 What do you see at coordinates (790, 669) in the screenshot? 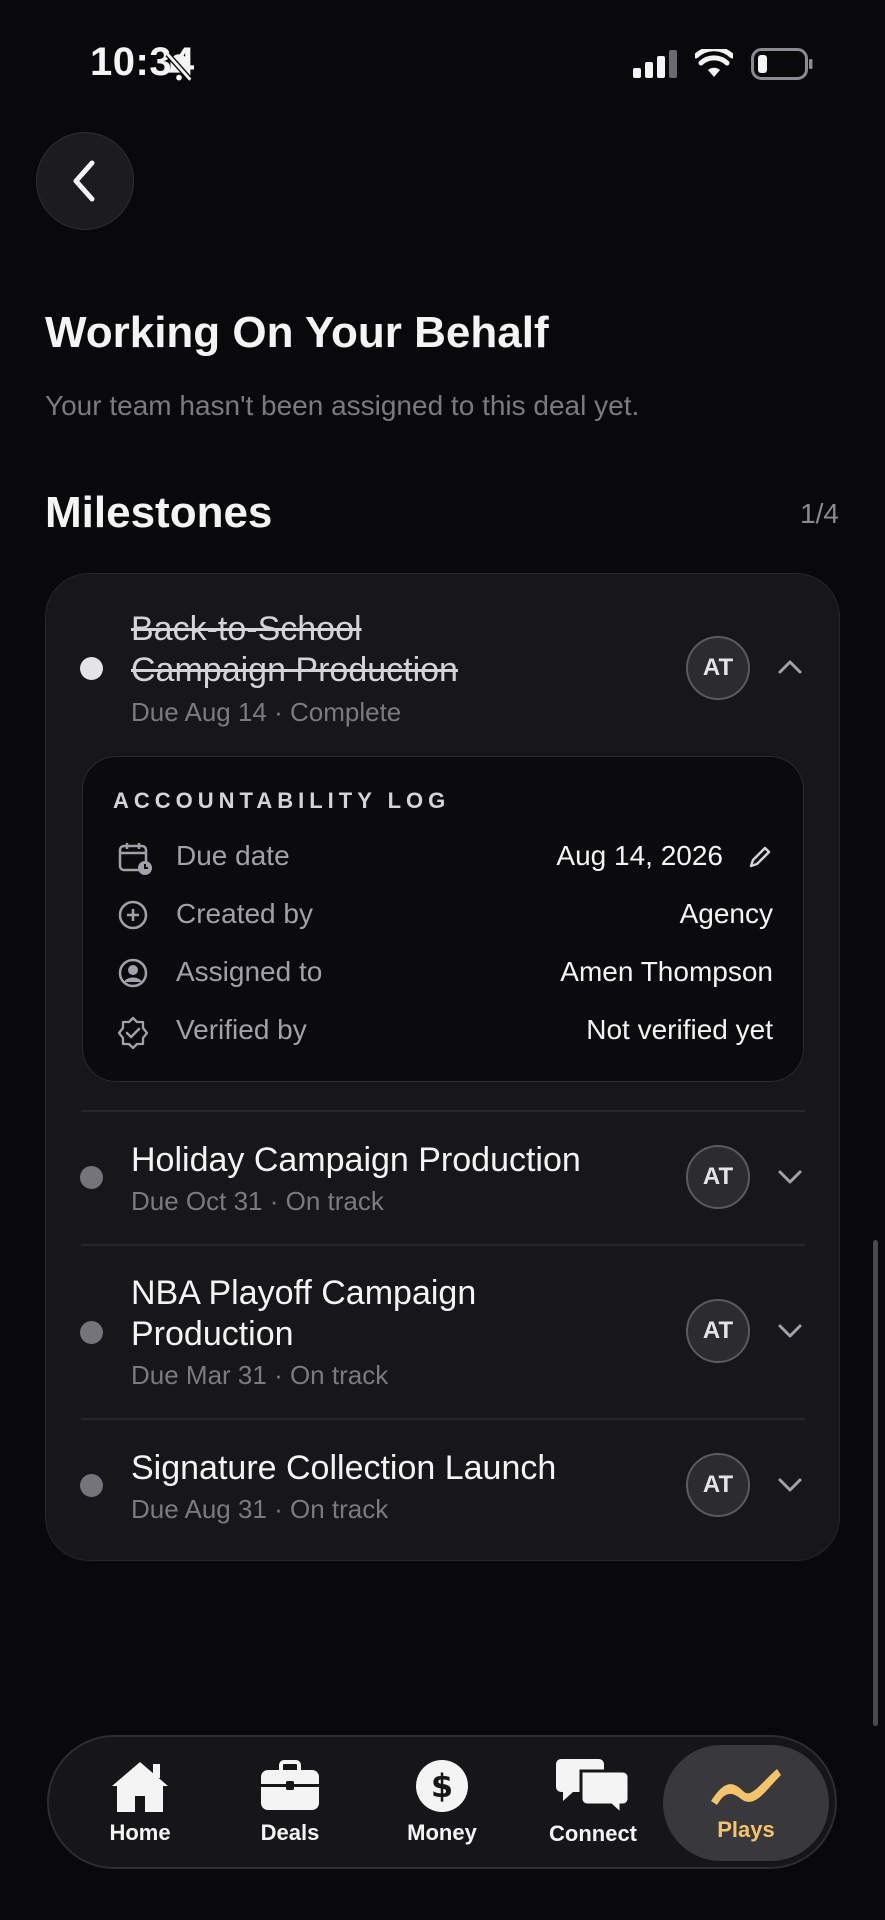
I see `chevron-up-icon` at bounding box center [790, 669].